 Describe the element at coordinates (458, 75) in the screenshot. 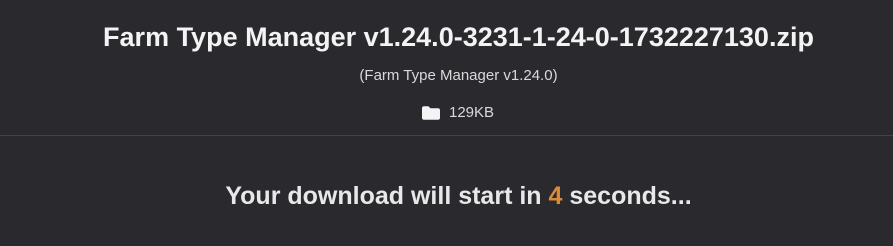

I see `file-subtitle: (Farm Type Manager v1.24.0)` at that location.